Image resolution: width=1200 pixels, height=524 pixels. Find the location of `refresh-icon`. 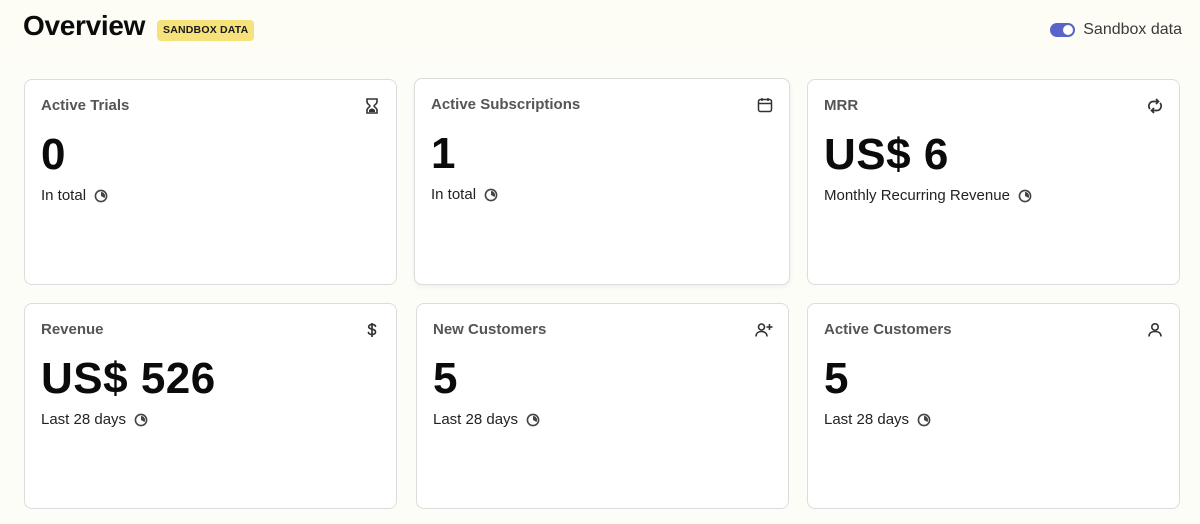

refresh-icon is located at coordinates (1155, 106).